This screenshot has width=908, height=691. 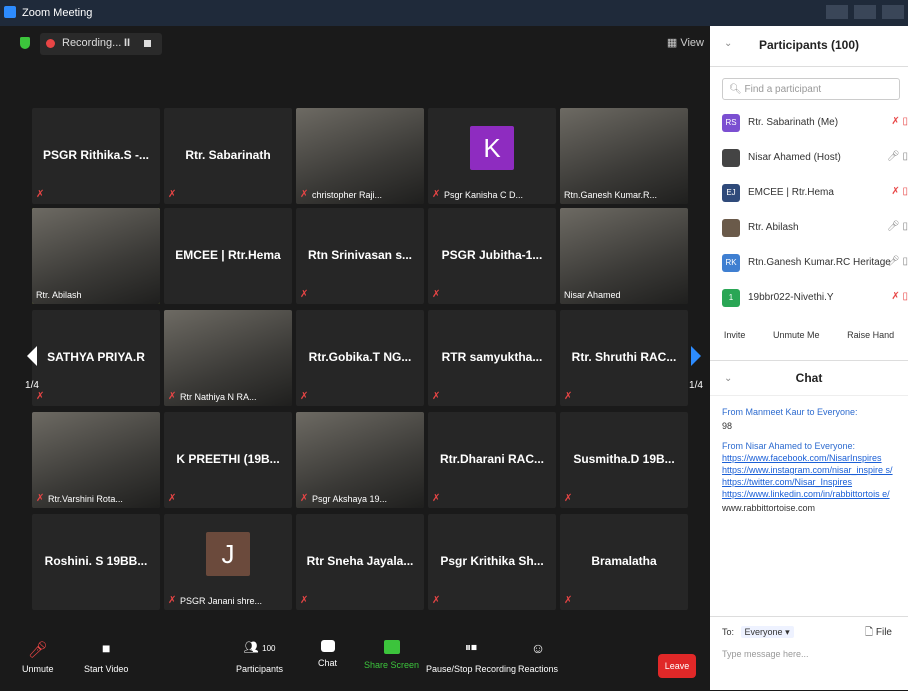 I want to click on invite-button: Invite, so click(x=735, y=335).